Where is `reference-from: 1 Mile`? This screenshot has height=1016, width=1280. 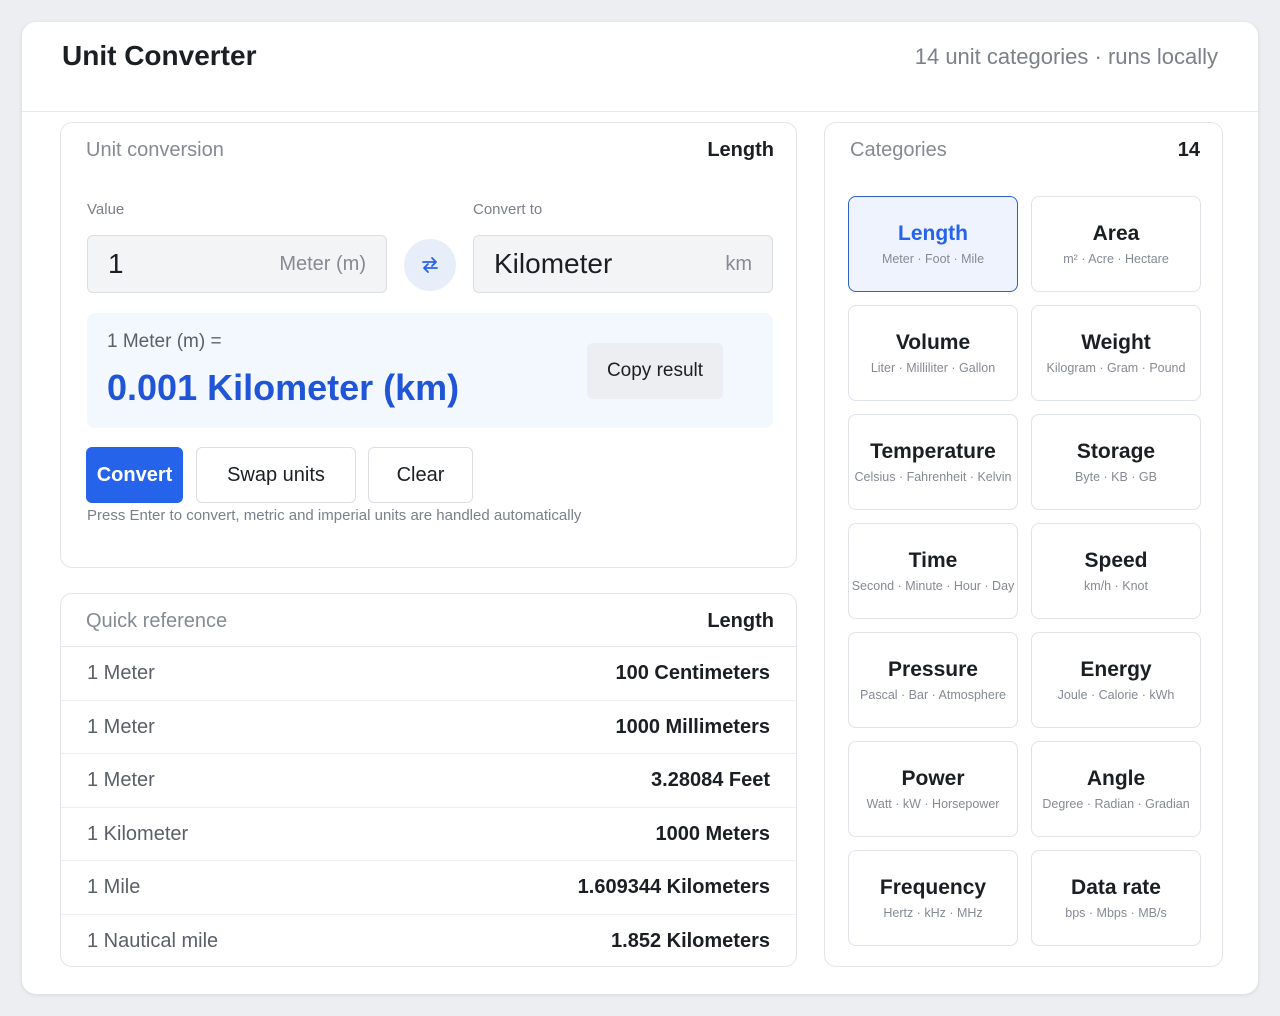
reference-from: 1 Mile is located at coordinates (114, 887).